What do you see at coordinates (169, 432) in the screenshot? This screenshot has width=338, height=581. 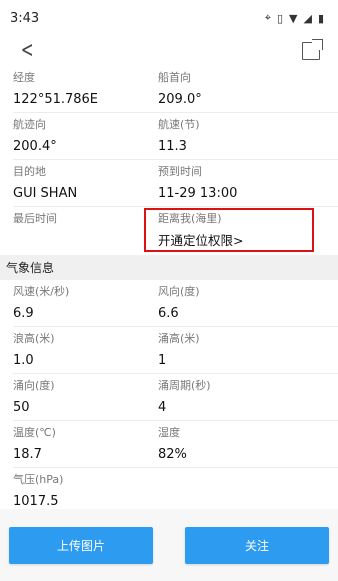 I see `humidity-label: 湿度` at bounding box center [169, 432].